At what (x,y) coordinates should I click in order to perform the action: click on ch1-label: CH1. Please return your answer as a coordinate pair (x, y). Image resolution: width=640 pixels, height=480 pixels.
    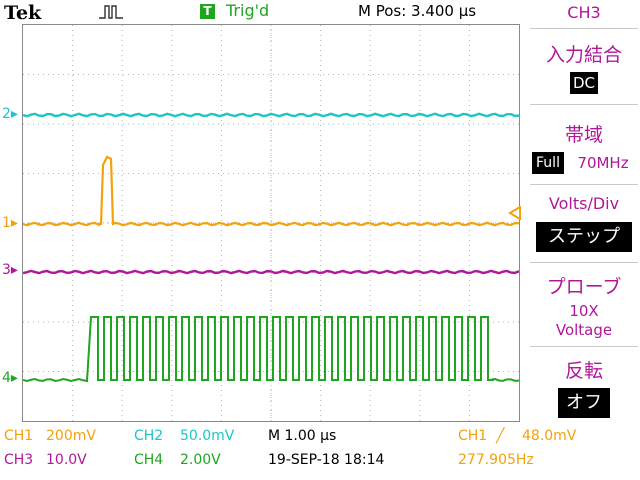
    Looking at the image, I should click on (19, 436).